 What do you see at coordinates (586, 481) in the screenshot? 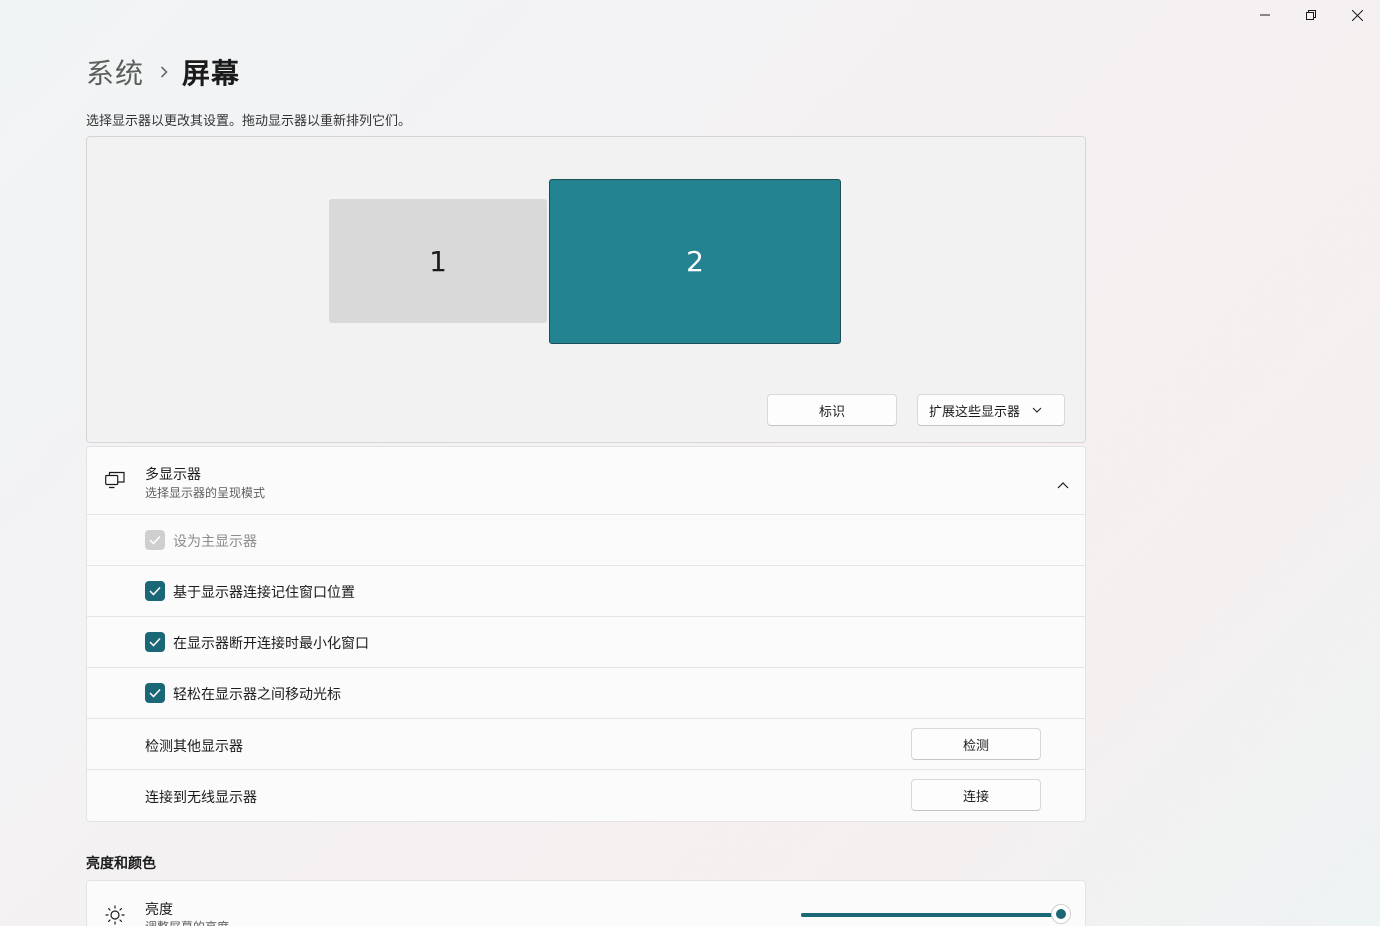
I see `multiple-displays-header: 多显示器 选择显示器的呈现模式` at bounding box center [586, 481].